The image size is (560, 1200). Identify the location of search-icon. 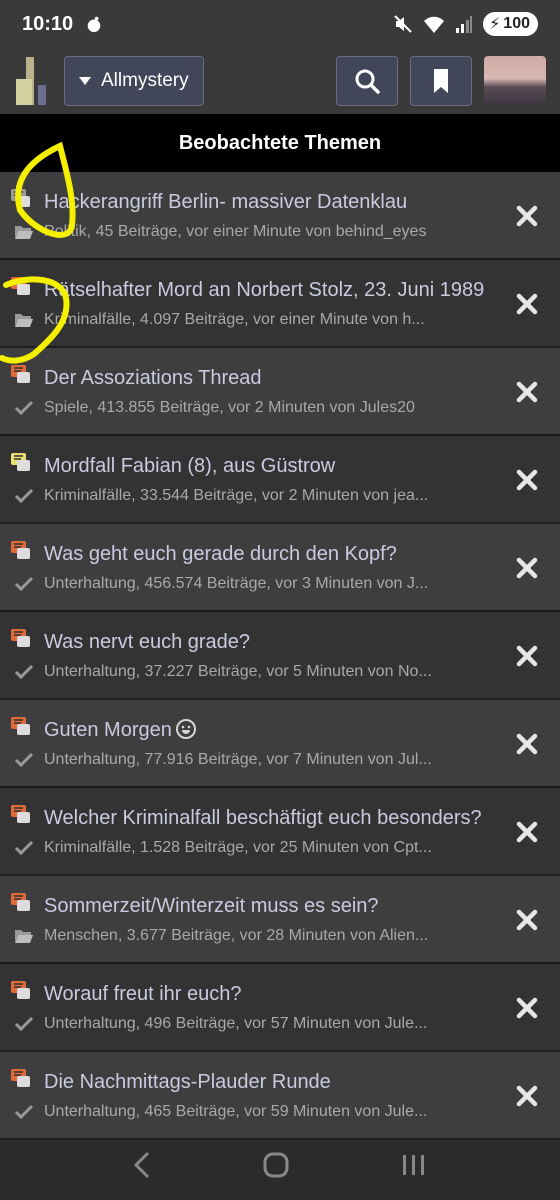
(367, 81).